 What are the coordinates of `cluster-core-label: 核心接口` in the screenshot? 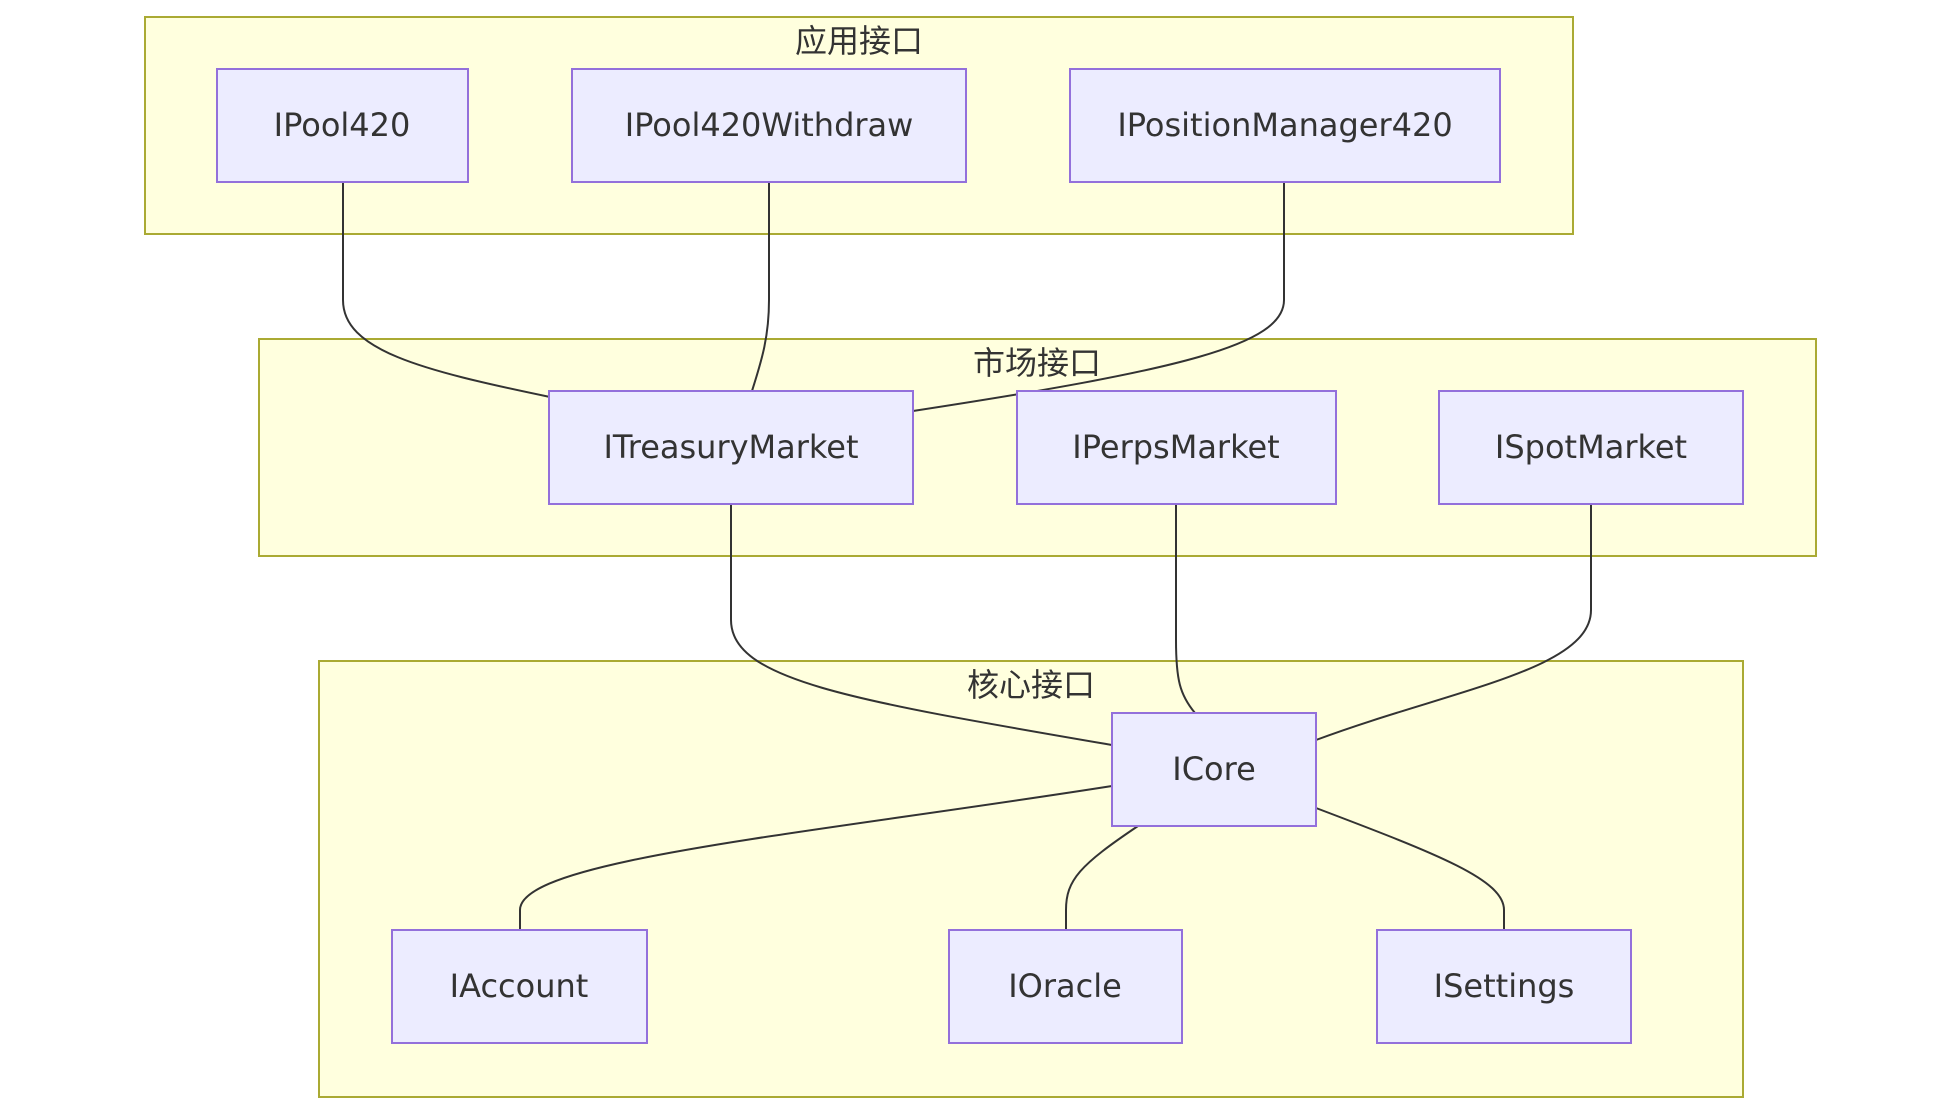 It's located at (1031, 685).